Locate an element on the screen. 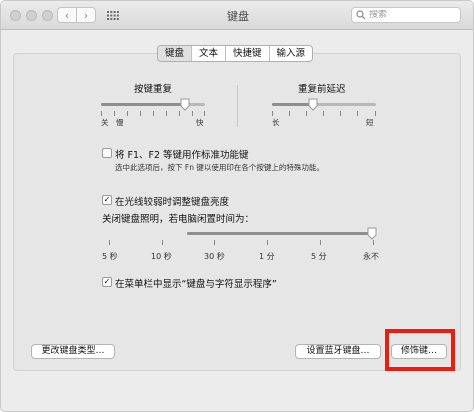  backlight-timeout-ticks is located at coordinates (241, 242).